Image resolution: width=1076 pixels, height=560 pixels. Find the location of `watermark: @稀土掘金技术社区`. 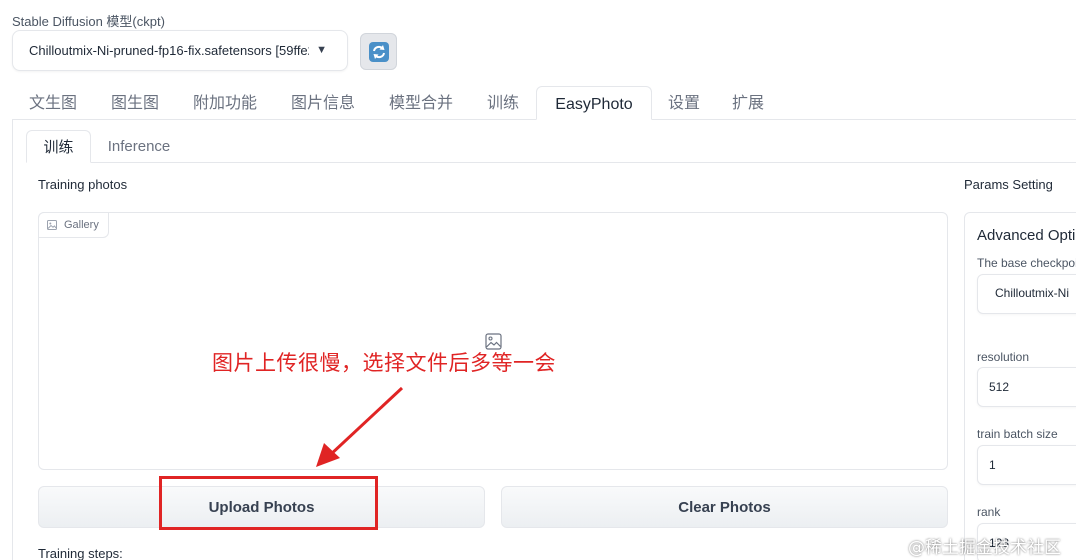

watermark: @稀土掘金技术社区 is located at coordinates (984, 548).